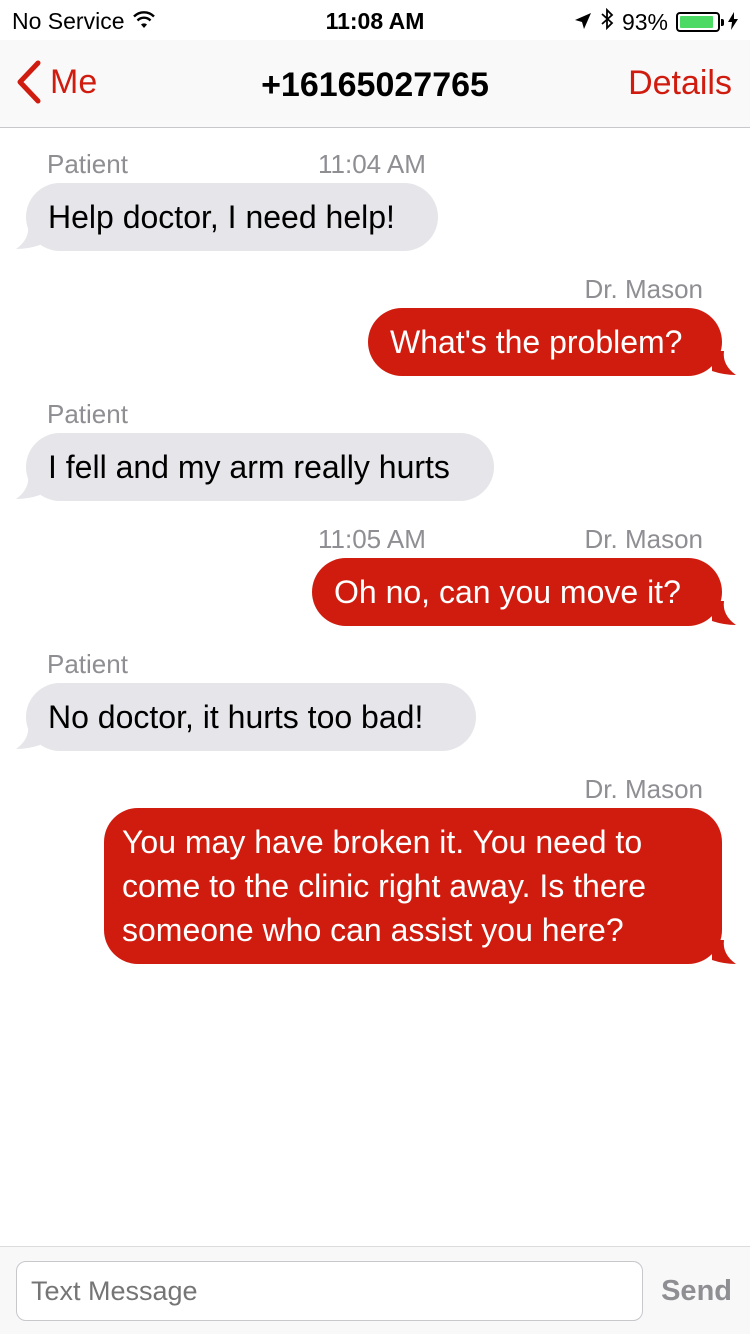 Image resolution: width=750 pixels, height=1334 pixels. Describe the element at coordinates (722, 22) in the screenshot. I see `battery-cap` at that location.